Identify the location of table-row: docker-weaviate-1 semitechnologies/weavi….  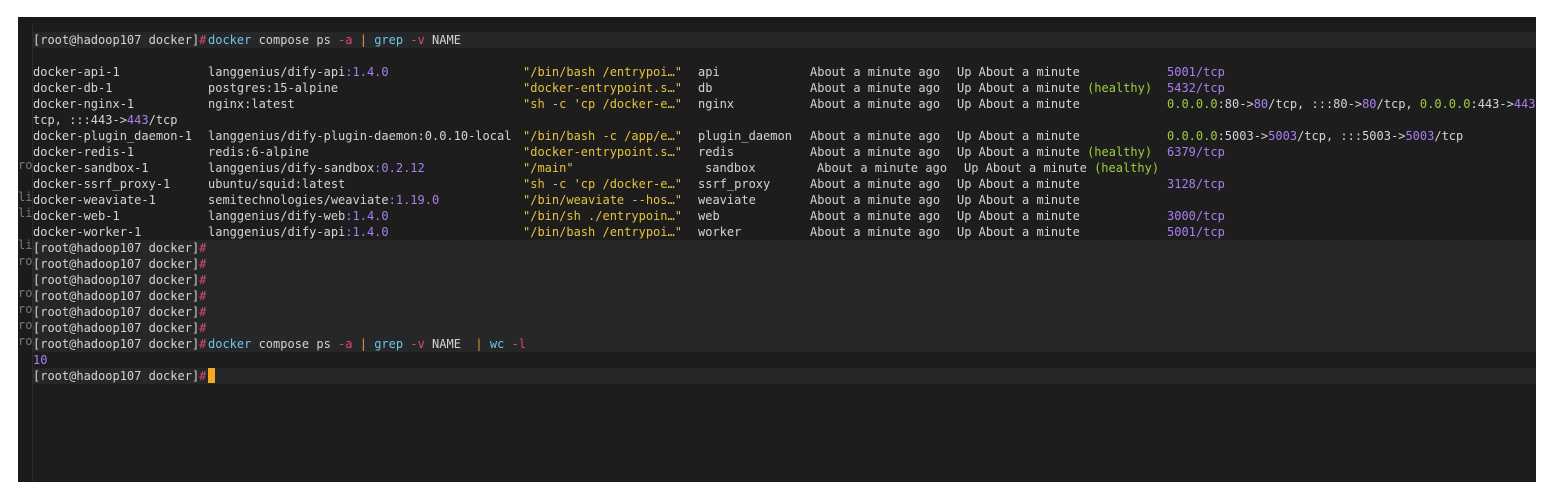
(784, 200).